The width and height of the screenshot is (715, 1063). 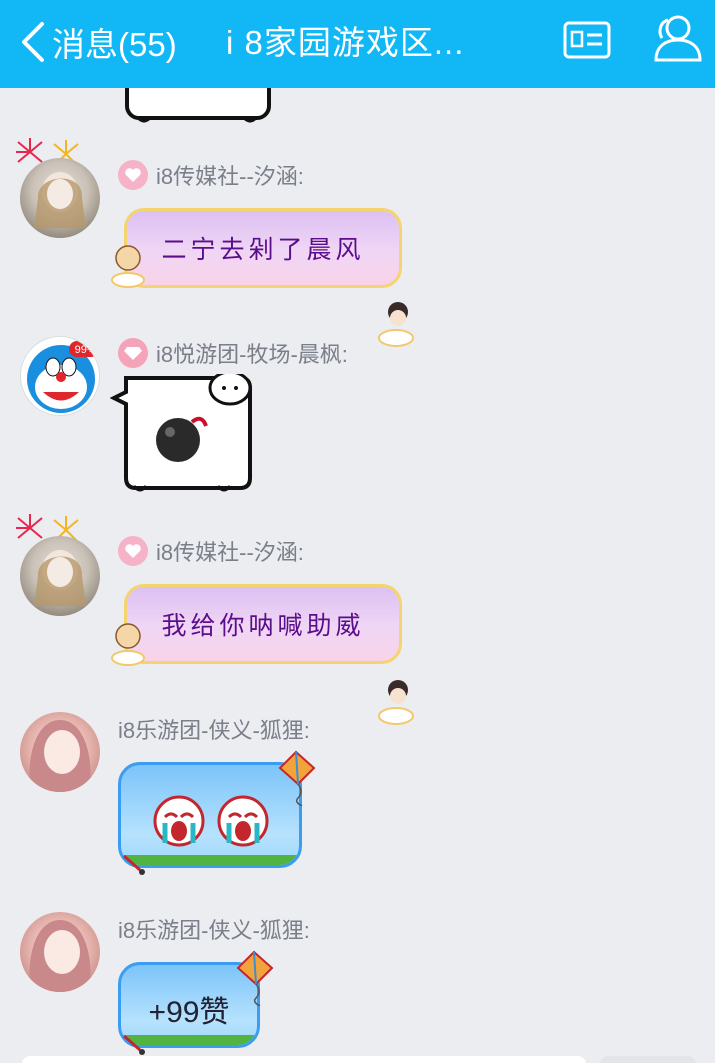 I want to click on id-card-icon, so click(x=587, y=40).